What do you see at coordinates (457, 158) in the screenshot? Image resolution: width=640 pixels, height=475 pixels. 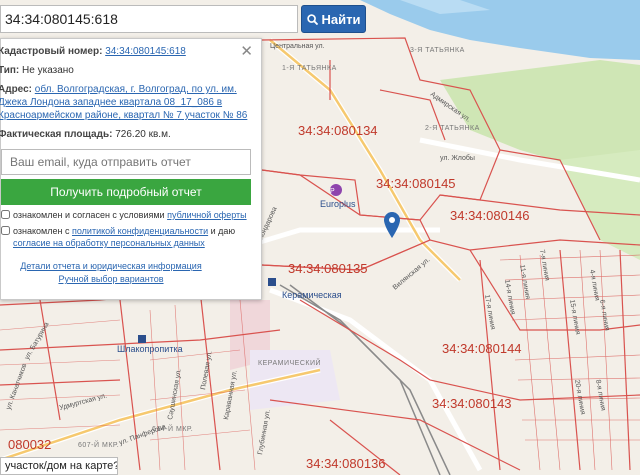 I see `street-label: ул. Жлобы` at bounding box center [457, 158].